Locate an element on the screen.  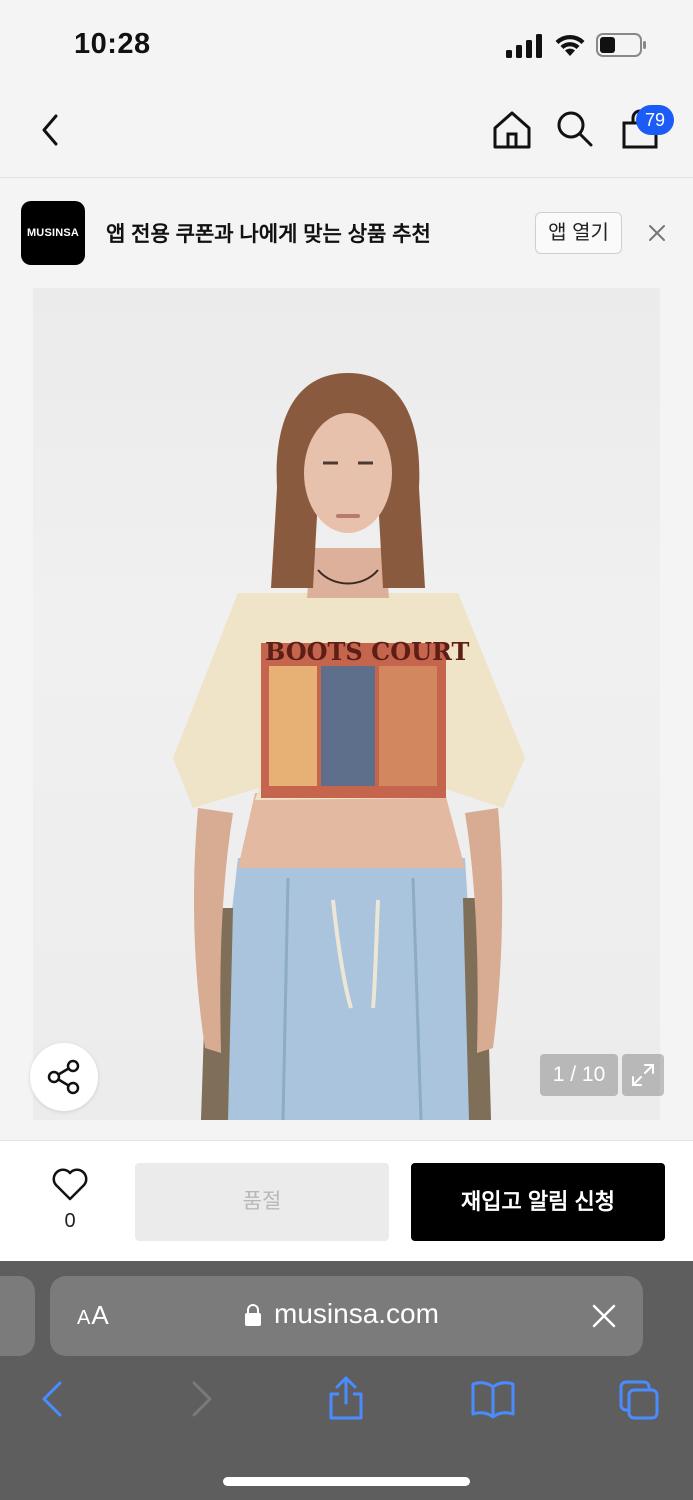
share-icon is located at coordinates (63, 1077).